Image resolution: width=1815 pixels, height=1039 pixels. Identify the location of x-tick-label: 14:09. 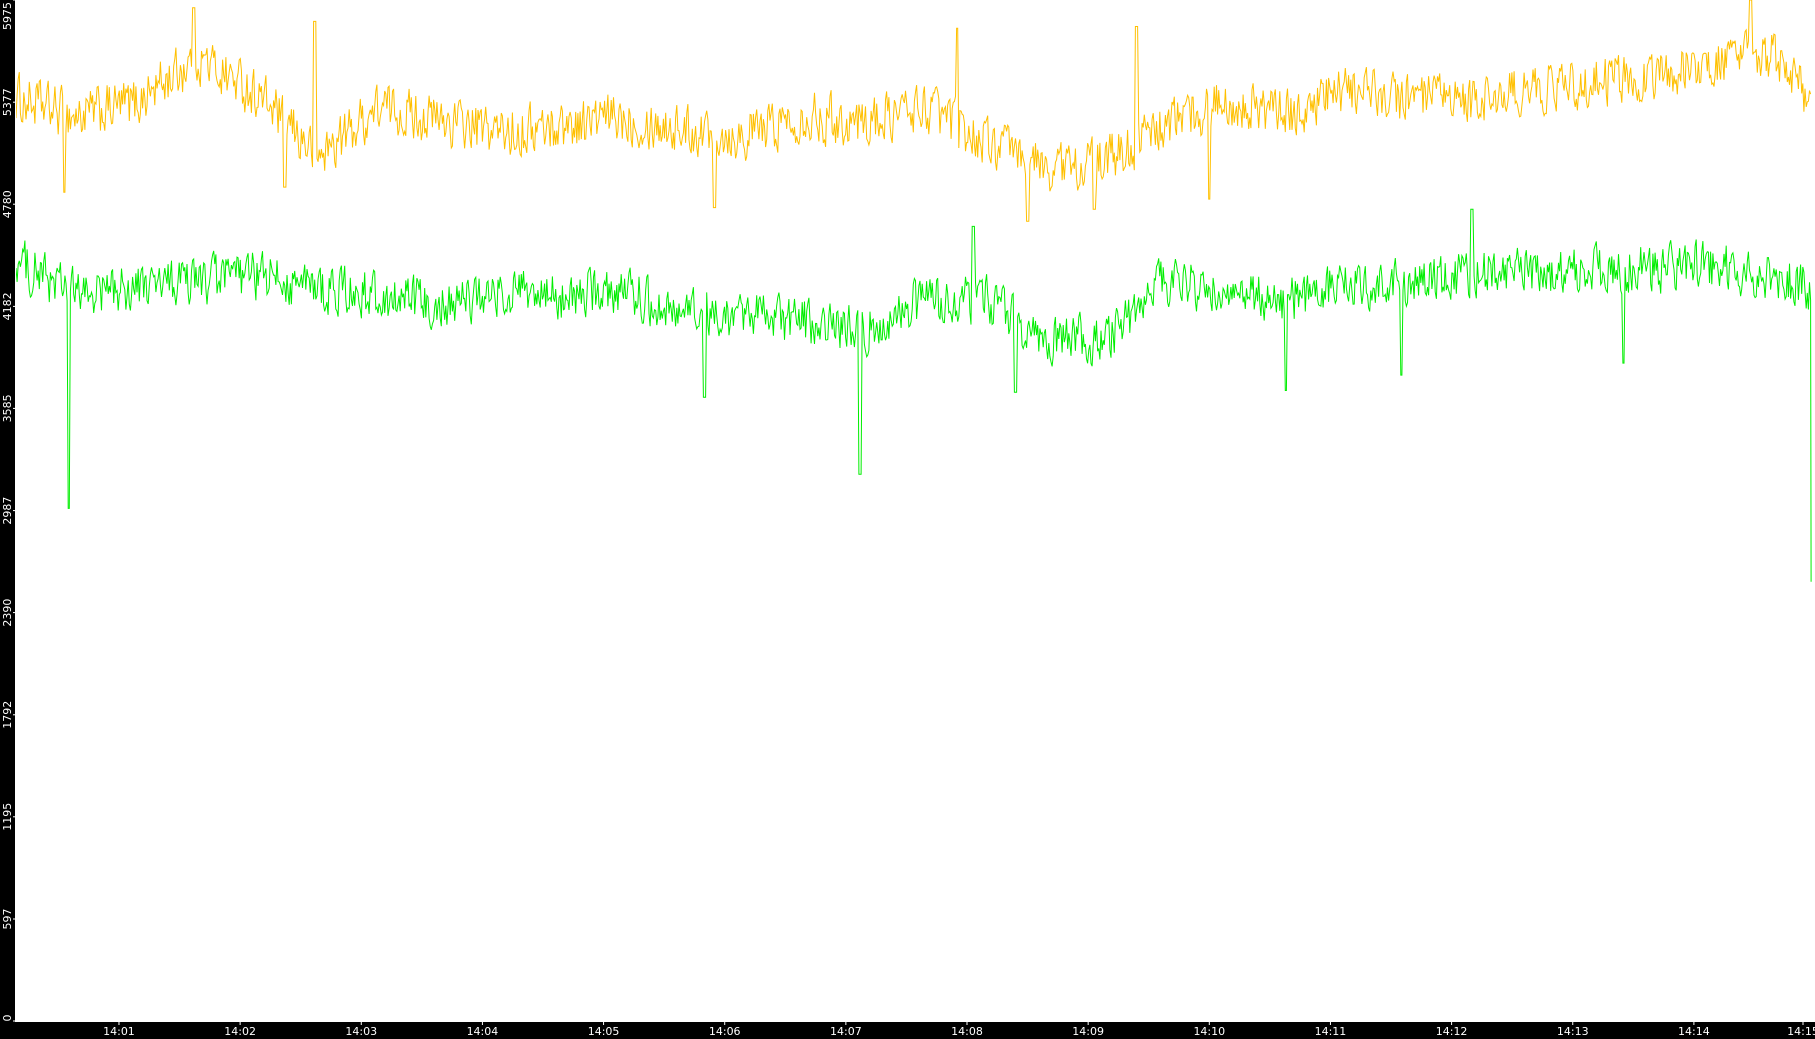
(1088, 1031).